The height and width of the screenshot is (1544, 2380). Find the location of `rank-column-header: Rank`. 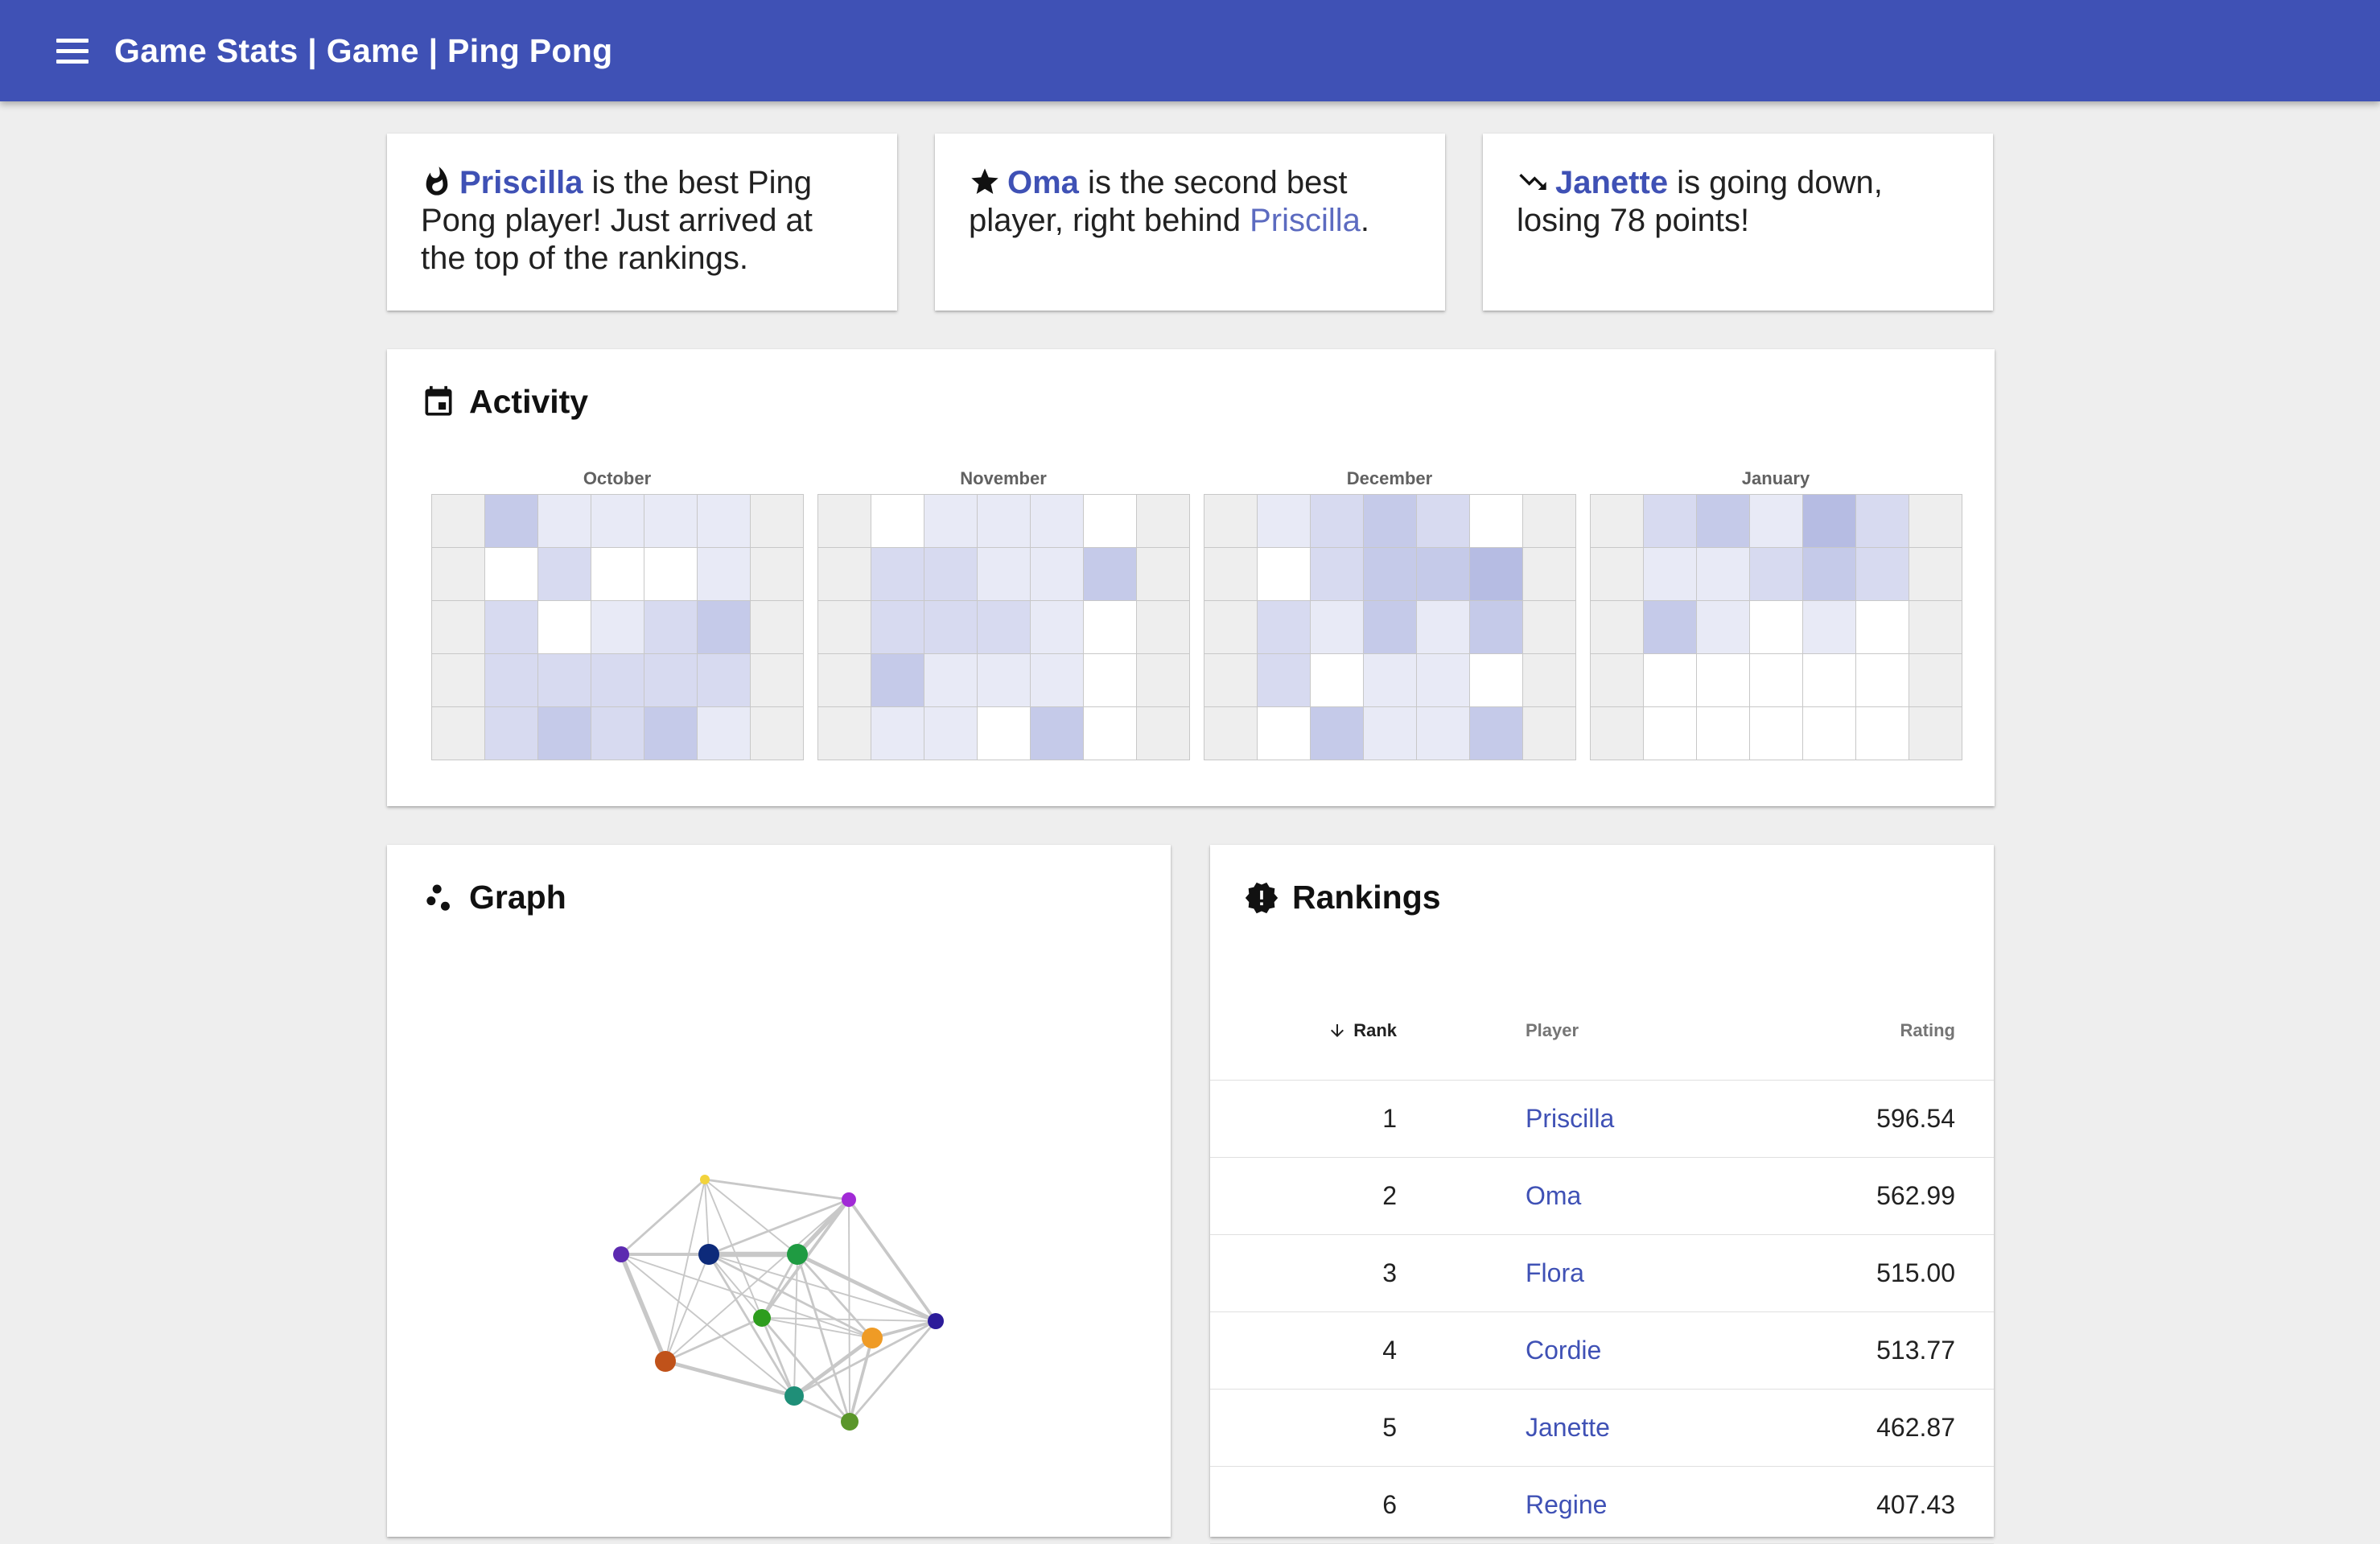

rank-column-header: Rank is located at coordinates (1303, 1031).